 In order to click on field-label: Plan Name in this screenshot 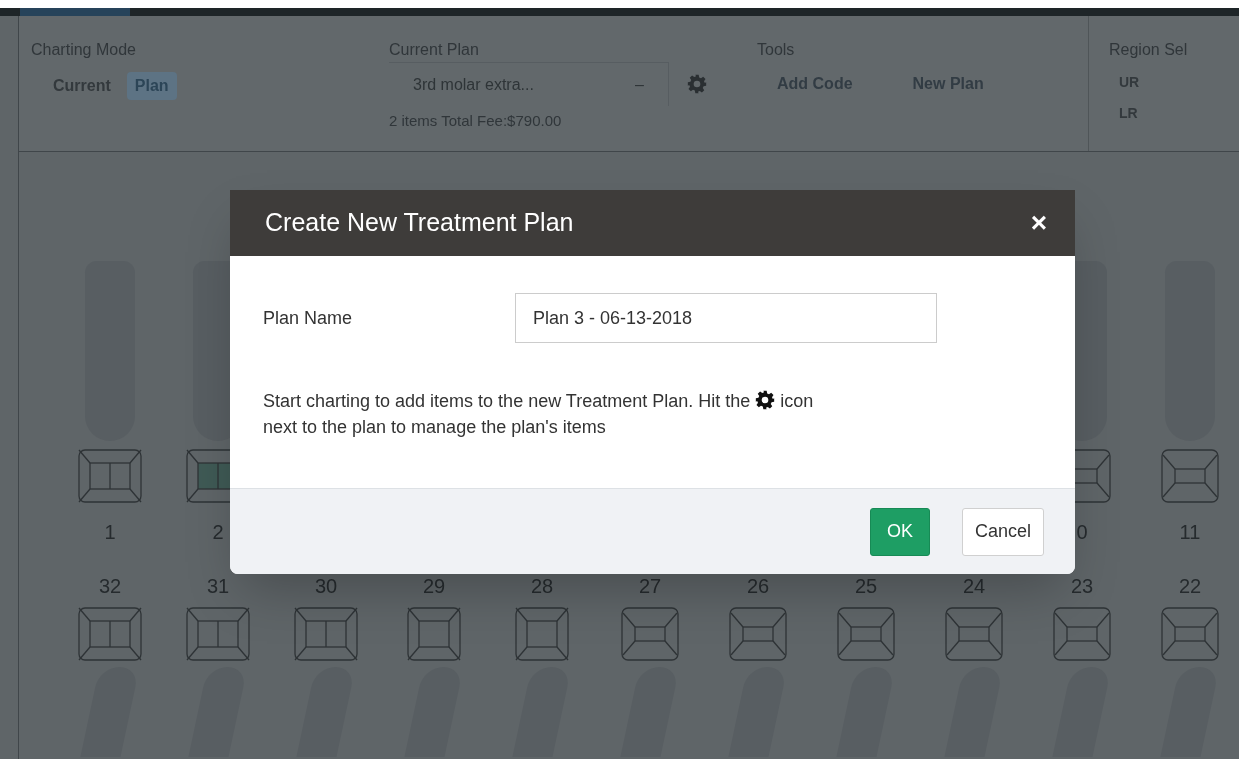, I will do `click(308, 318)`.